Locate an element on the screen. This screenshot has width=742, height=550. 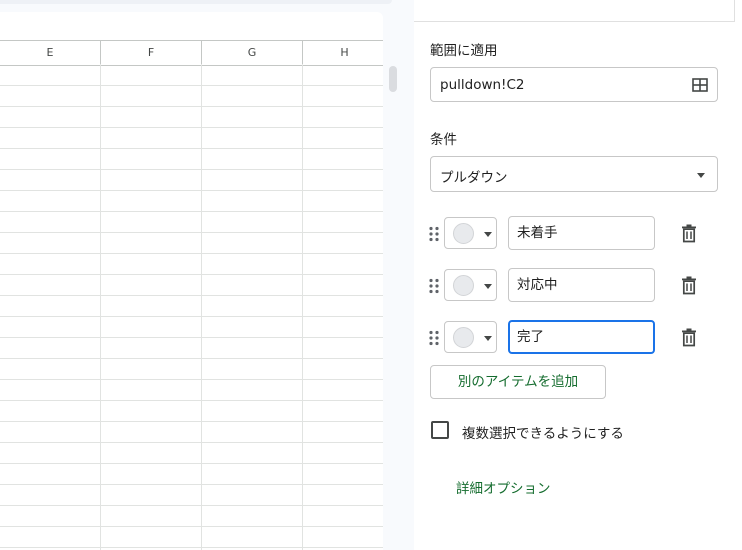
column-header-f: F is located at coordinates (151, 53).